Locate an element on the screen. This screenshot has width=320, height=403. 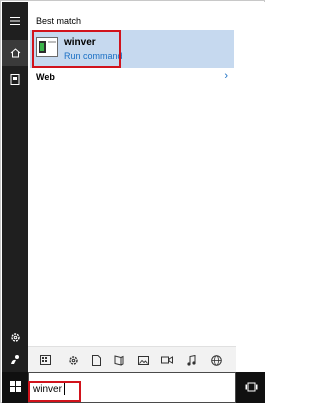
desktop-background is located at coordinates (250, 187).